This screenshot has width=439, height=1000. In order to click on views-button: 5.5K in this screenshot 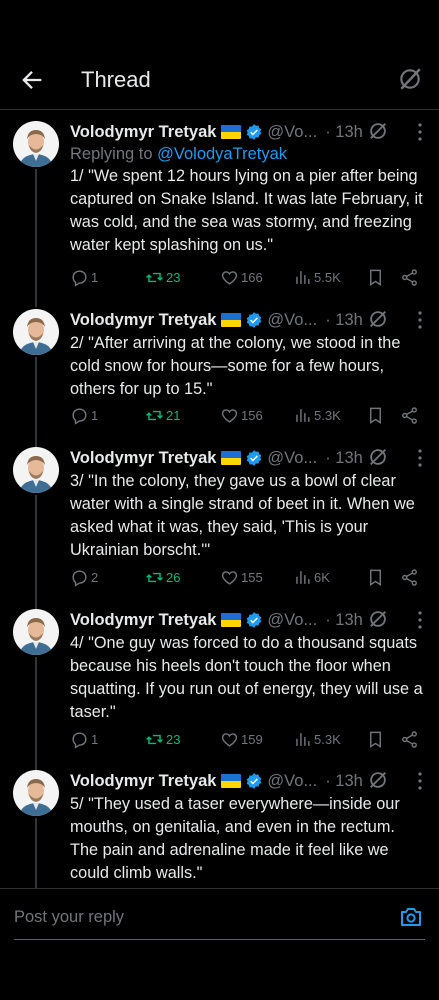, I will do `click(317, 277)`.